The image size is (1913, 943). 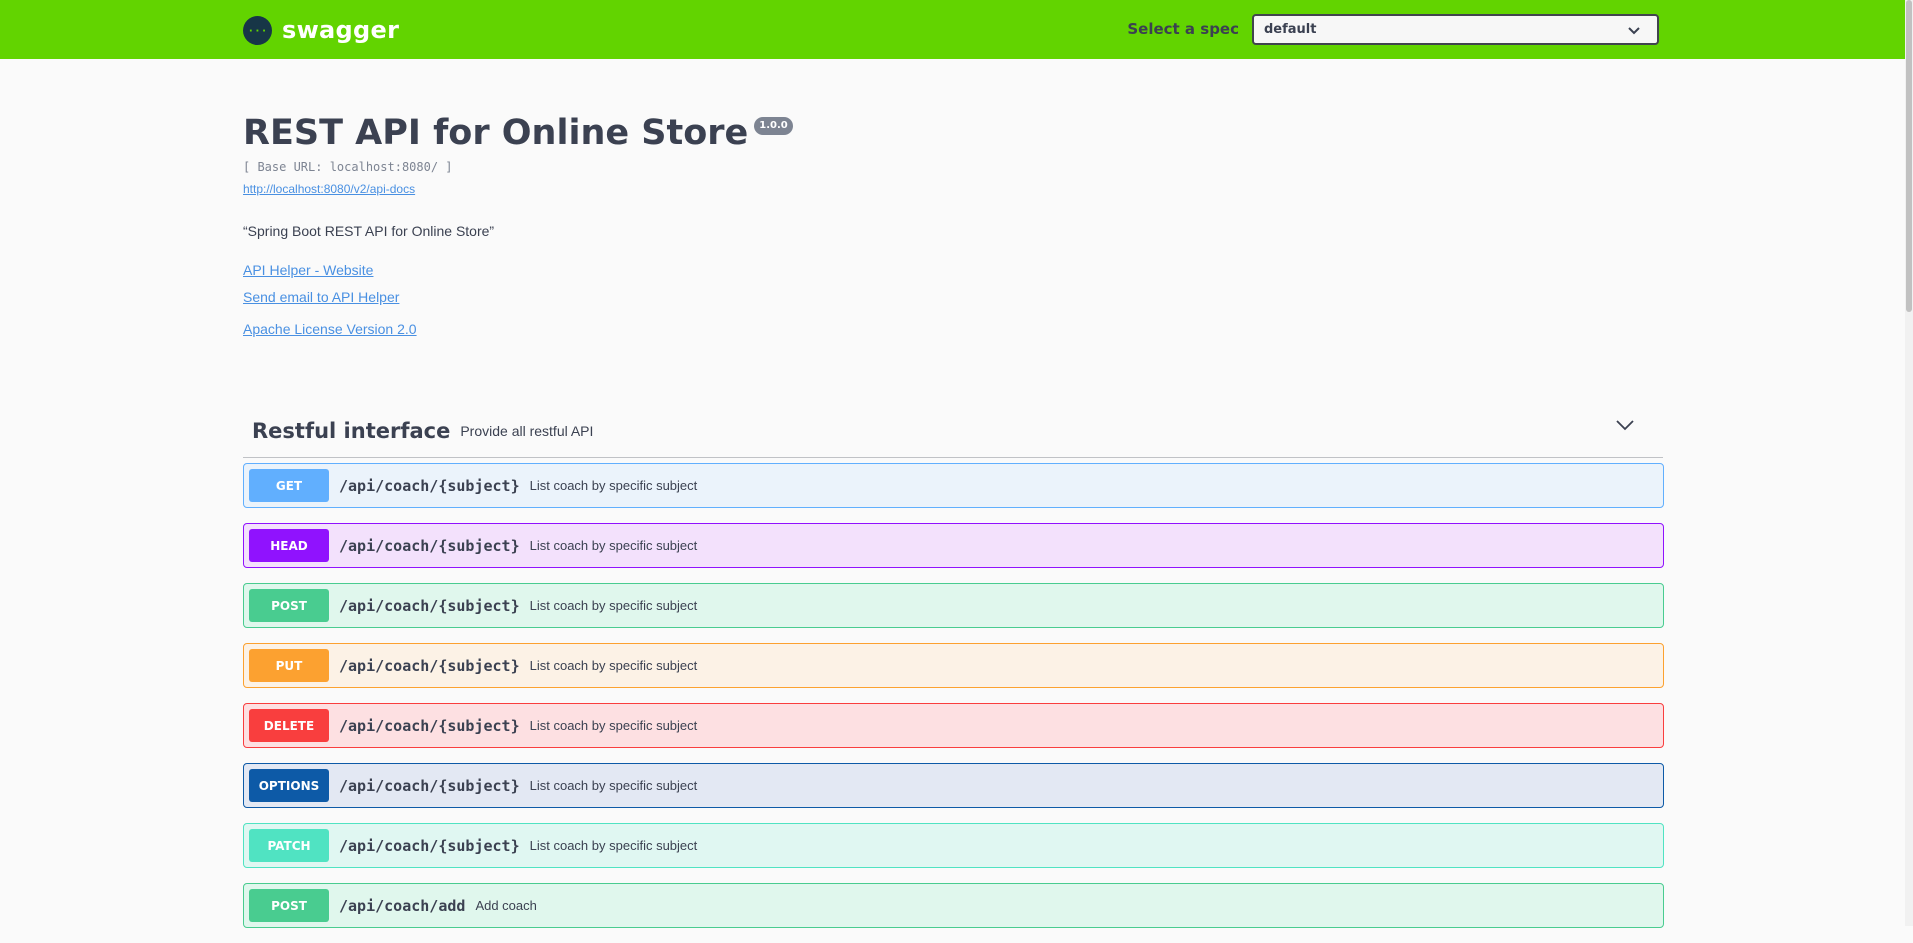 I want to click on scrollbar-thumb, so click(x=1909, y=156).